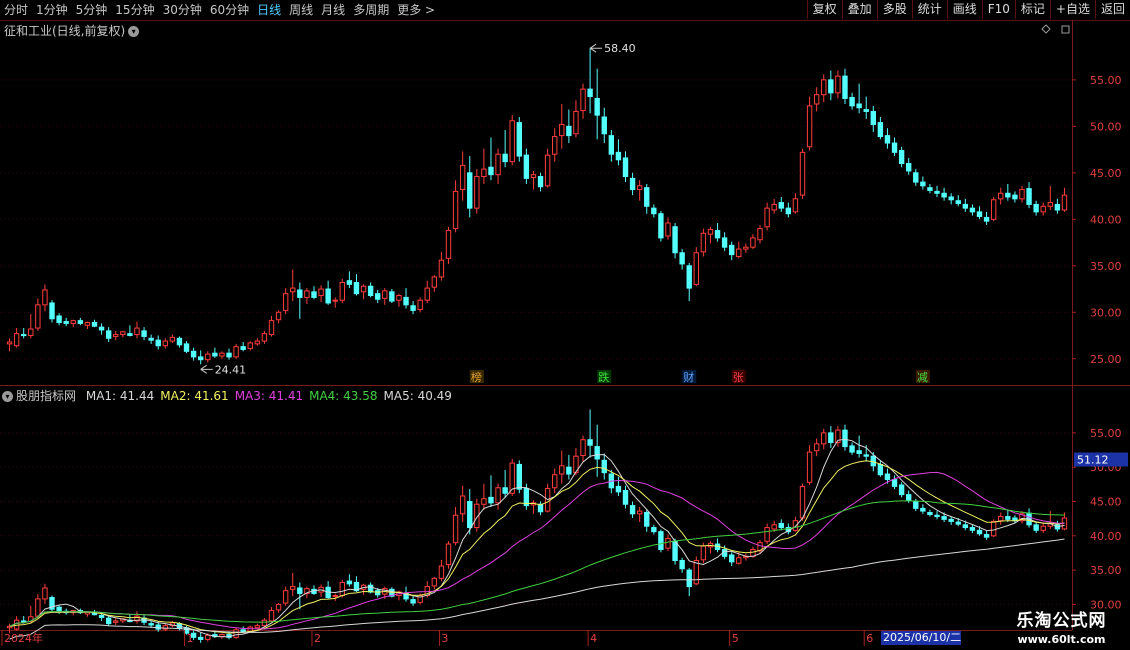 This screenshot has height=650, width=1130. Describe the element at coordinates (929, 9) in the screenshot. I see `action-button-3: 统计` at that location.